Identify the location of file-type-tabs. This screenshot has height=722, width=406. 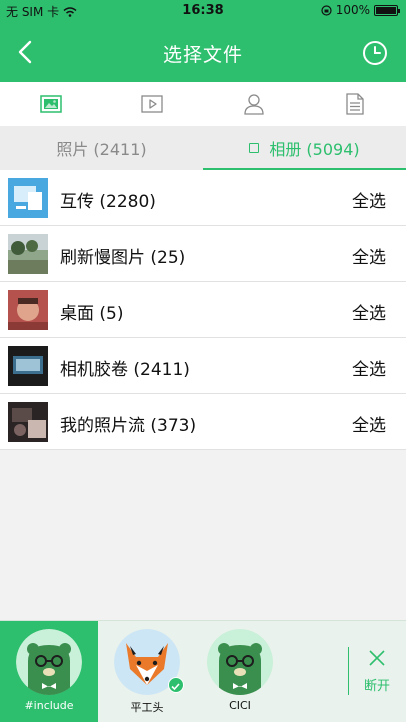
(203, 104).